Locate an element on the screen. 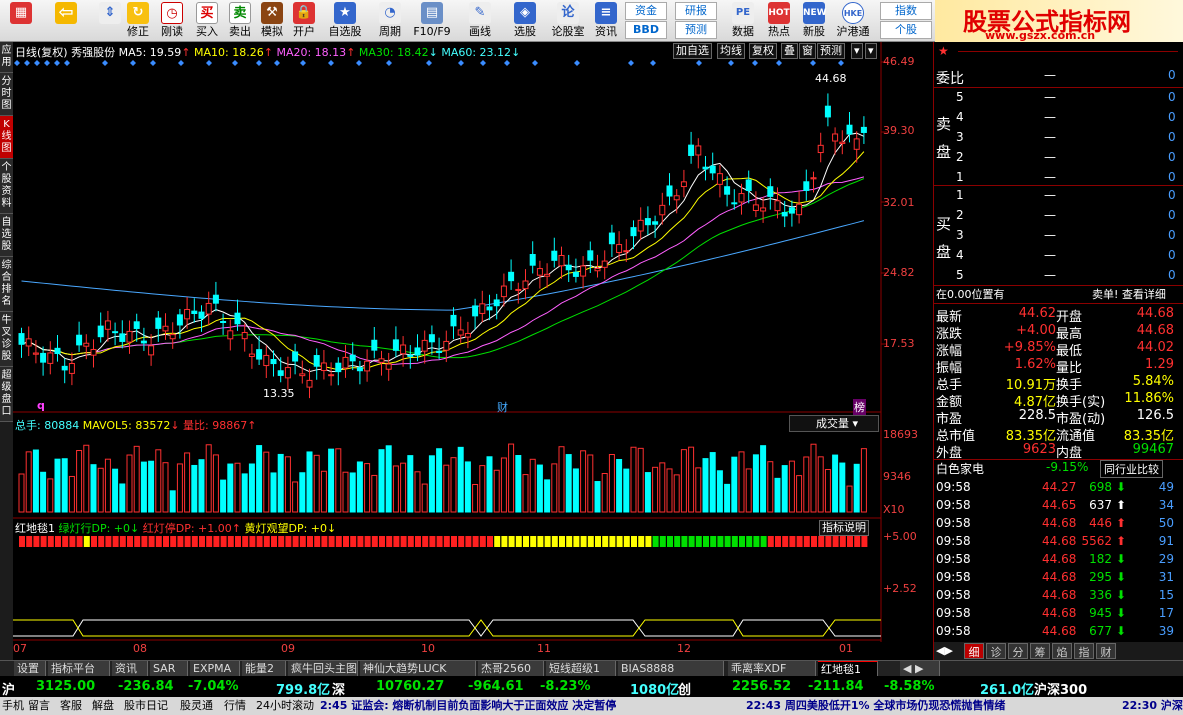 This screenshot has height=715, width=1183. tab-scroll-arrows: ◀ ▶ is located at coordinates (920, 668).